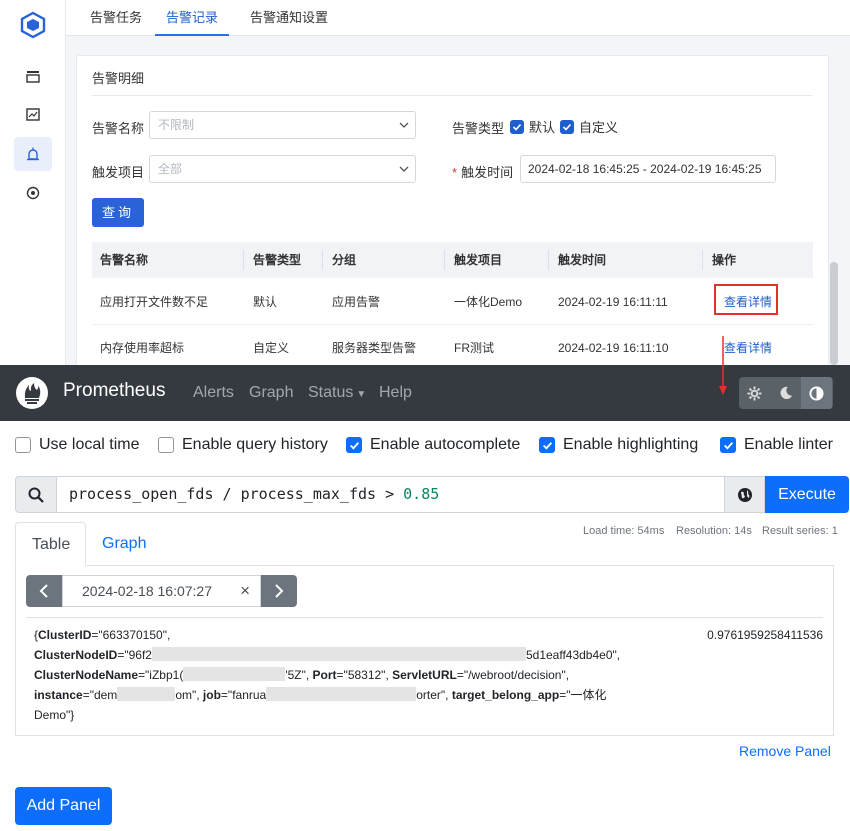 The height and width of the screenshot is (831, 850). Describe the element at coordinates (505, 695) in the screenshot. I see `label-key: target_belong_app` at that location.